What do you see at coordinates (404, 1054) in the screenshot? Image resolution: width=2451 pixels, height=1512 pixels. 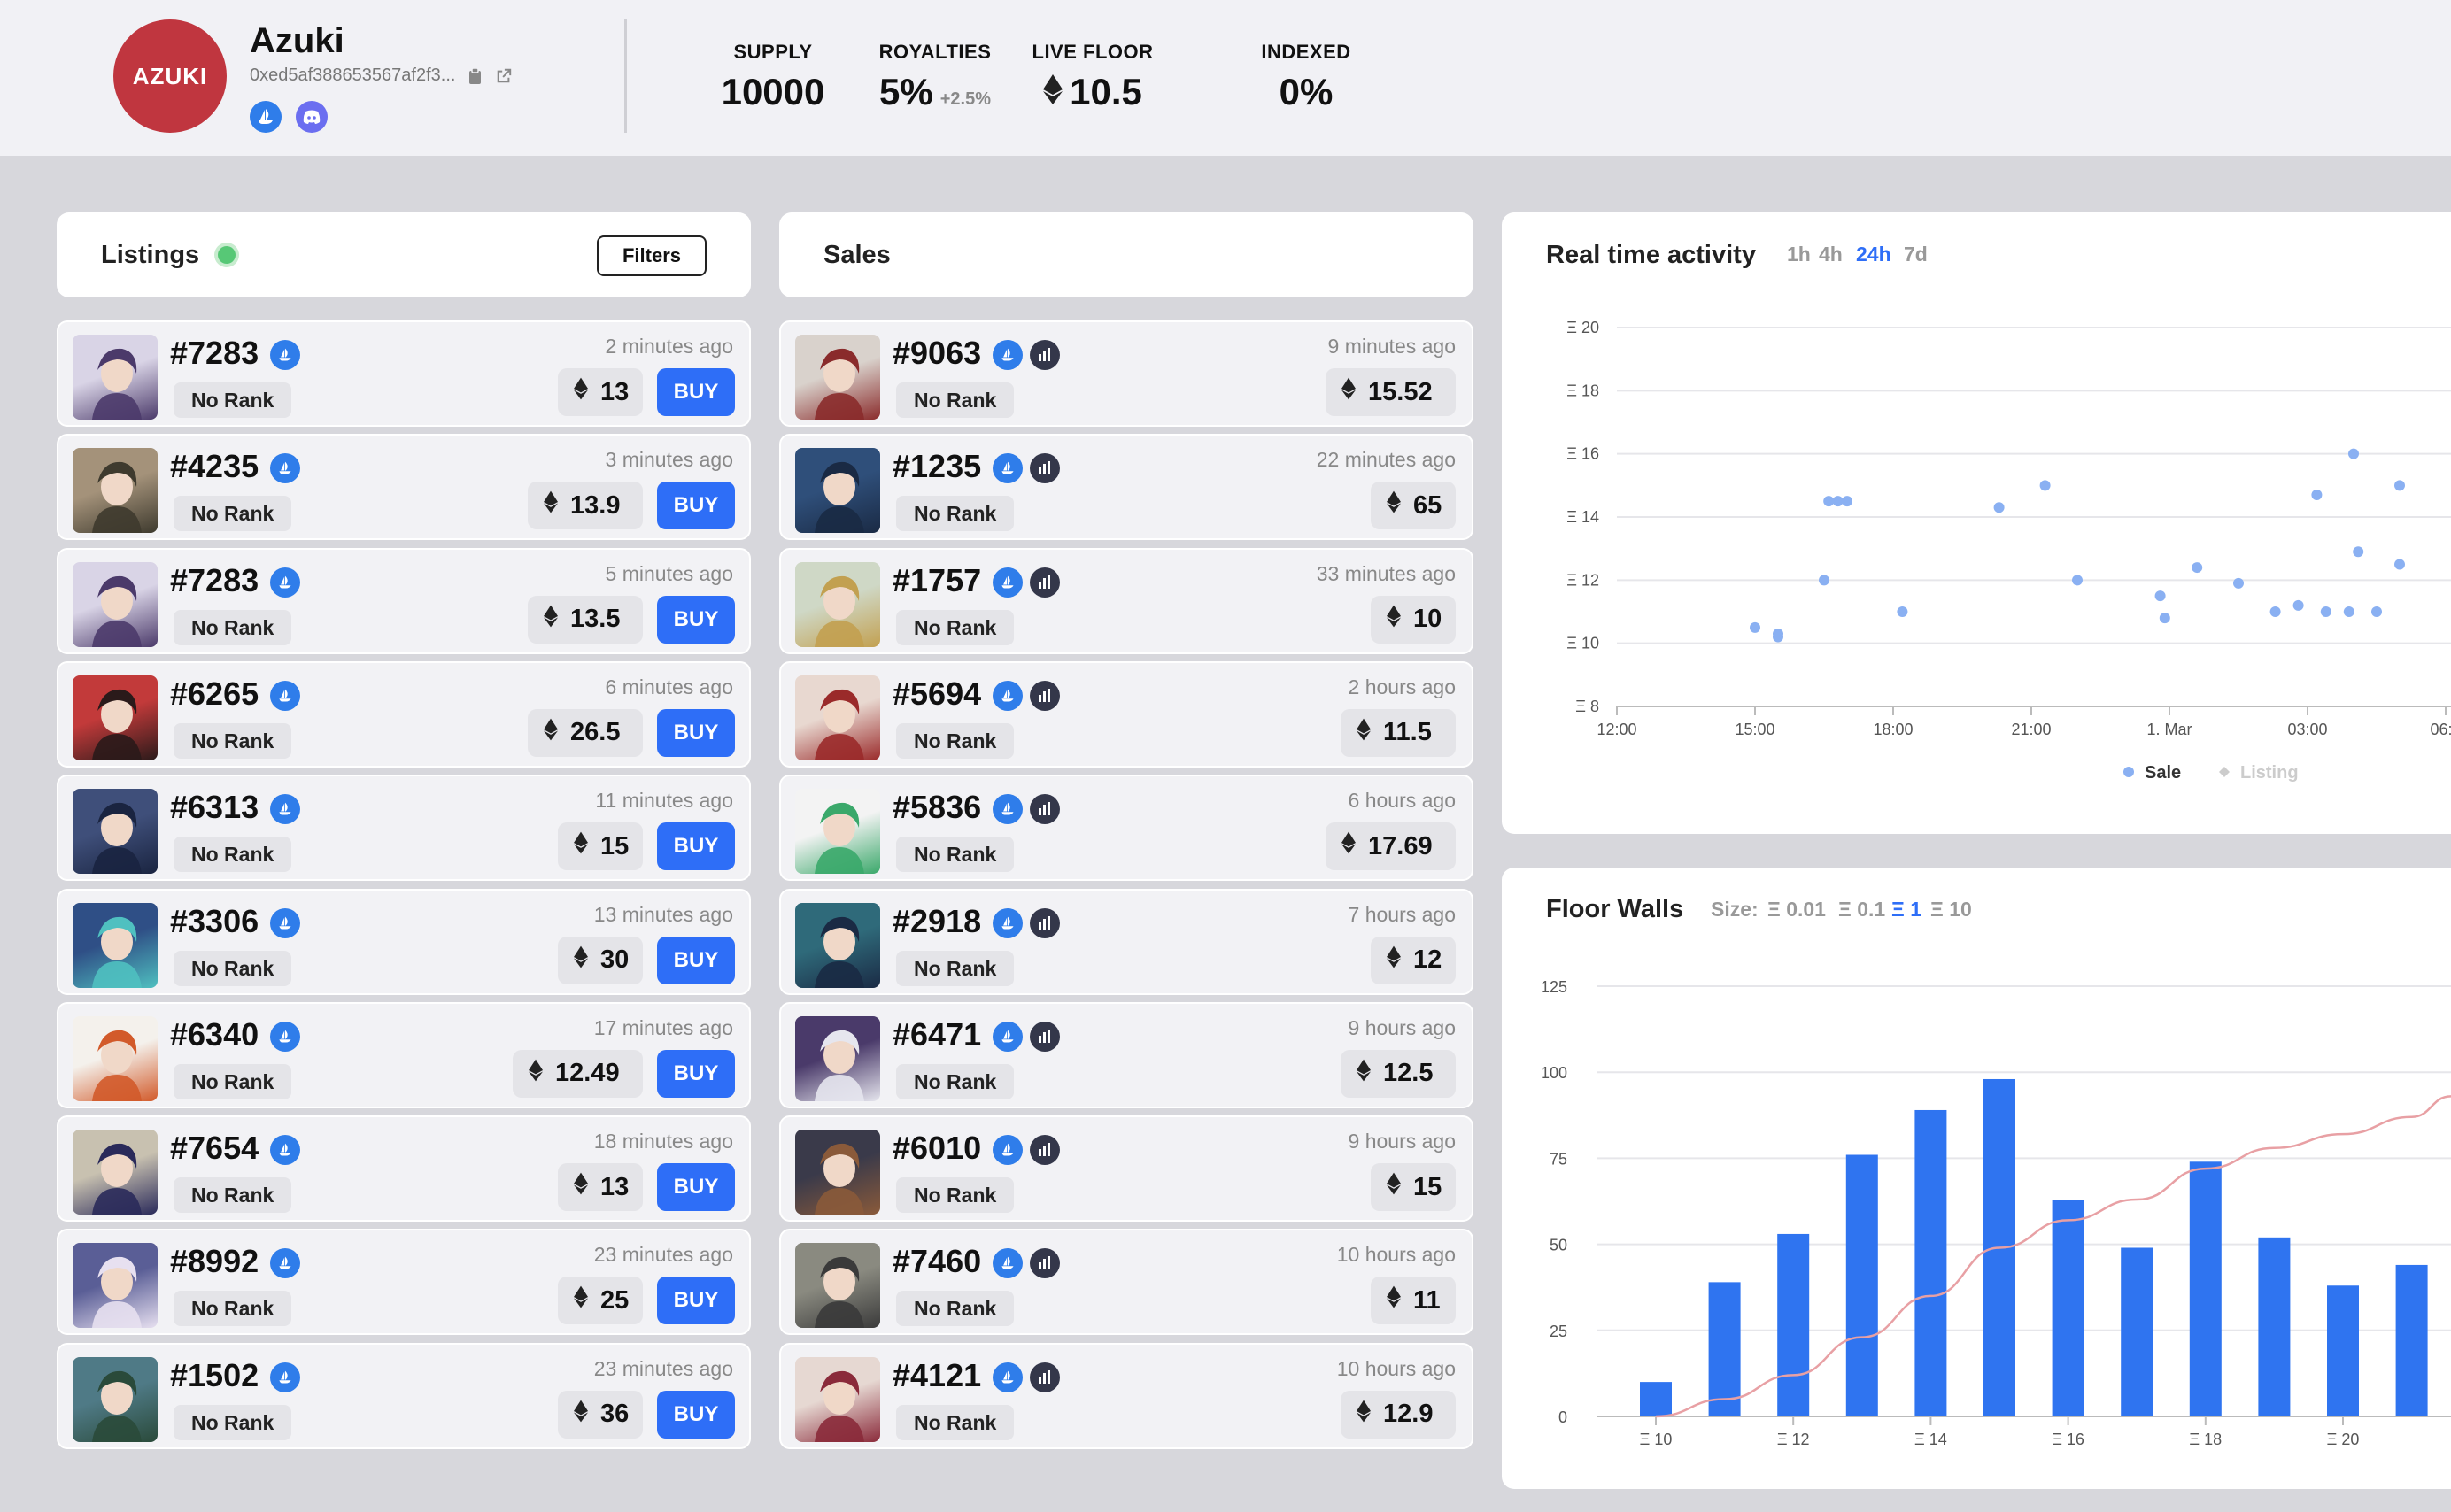 I see `listing-row: #6340 No Rank 17 minutes ago 12.49 BUY` at bounding box center [404, 1054].